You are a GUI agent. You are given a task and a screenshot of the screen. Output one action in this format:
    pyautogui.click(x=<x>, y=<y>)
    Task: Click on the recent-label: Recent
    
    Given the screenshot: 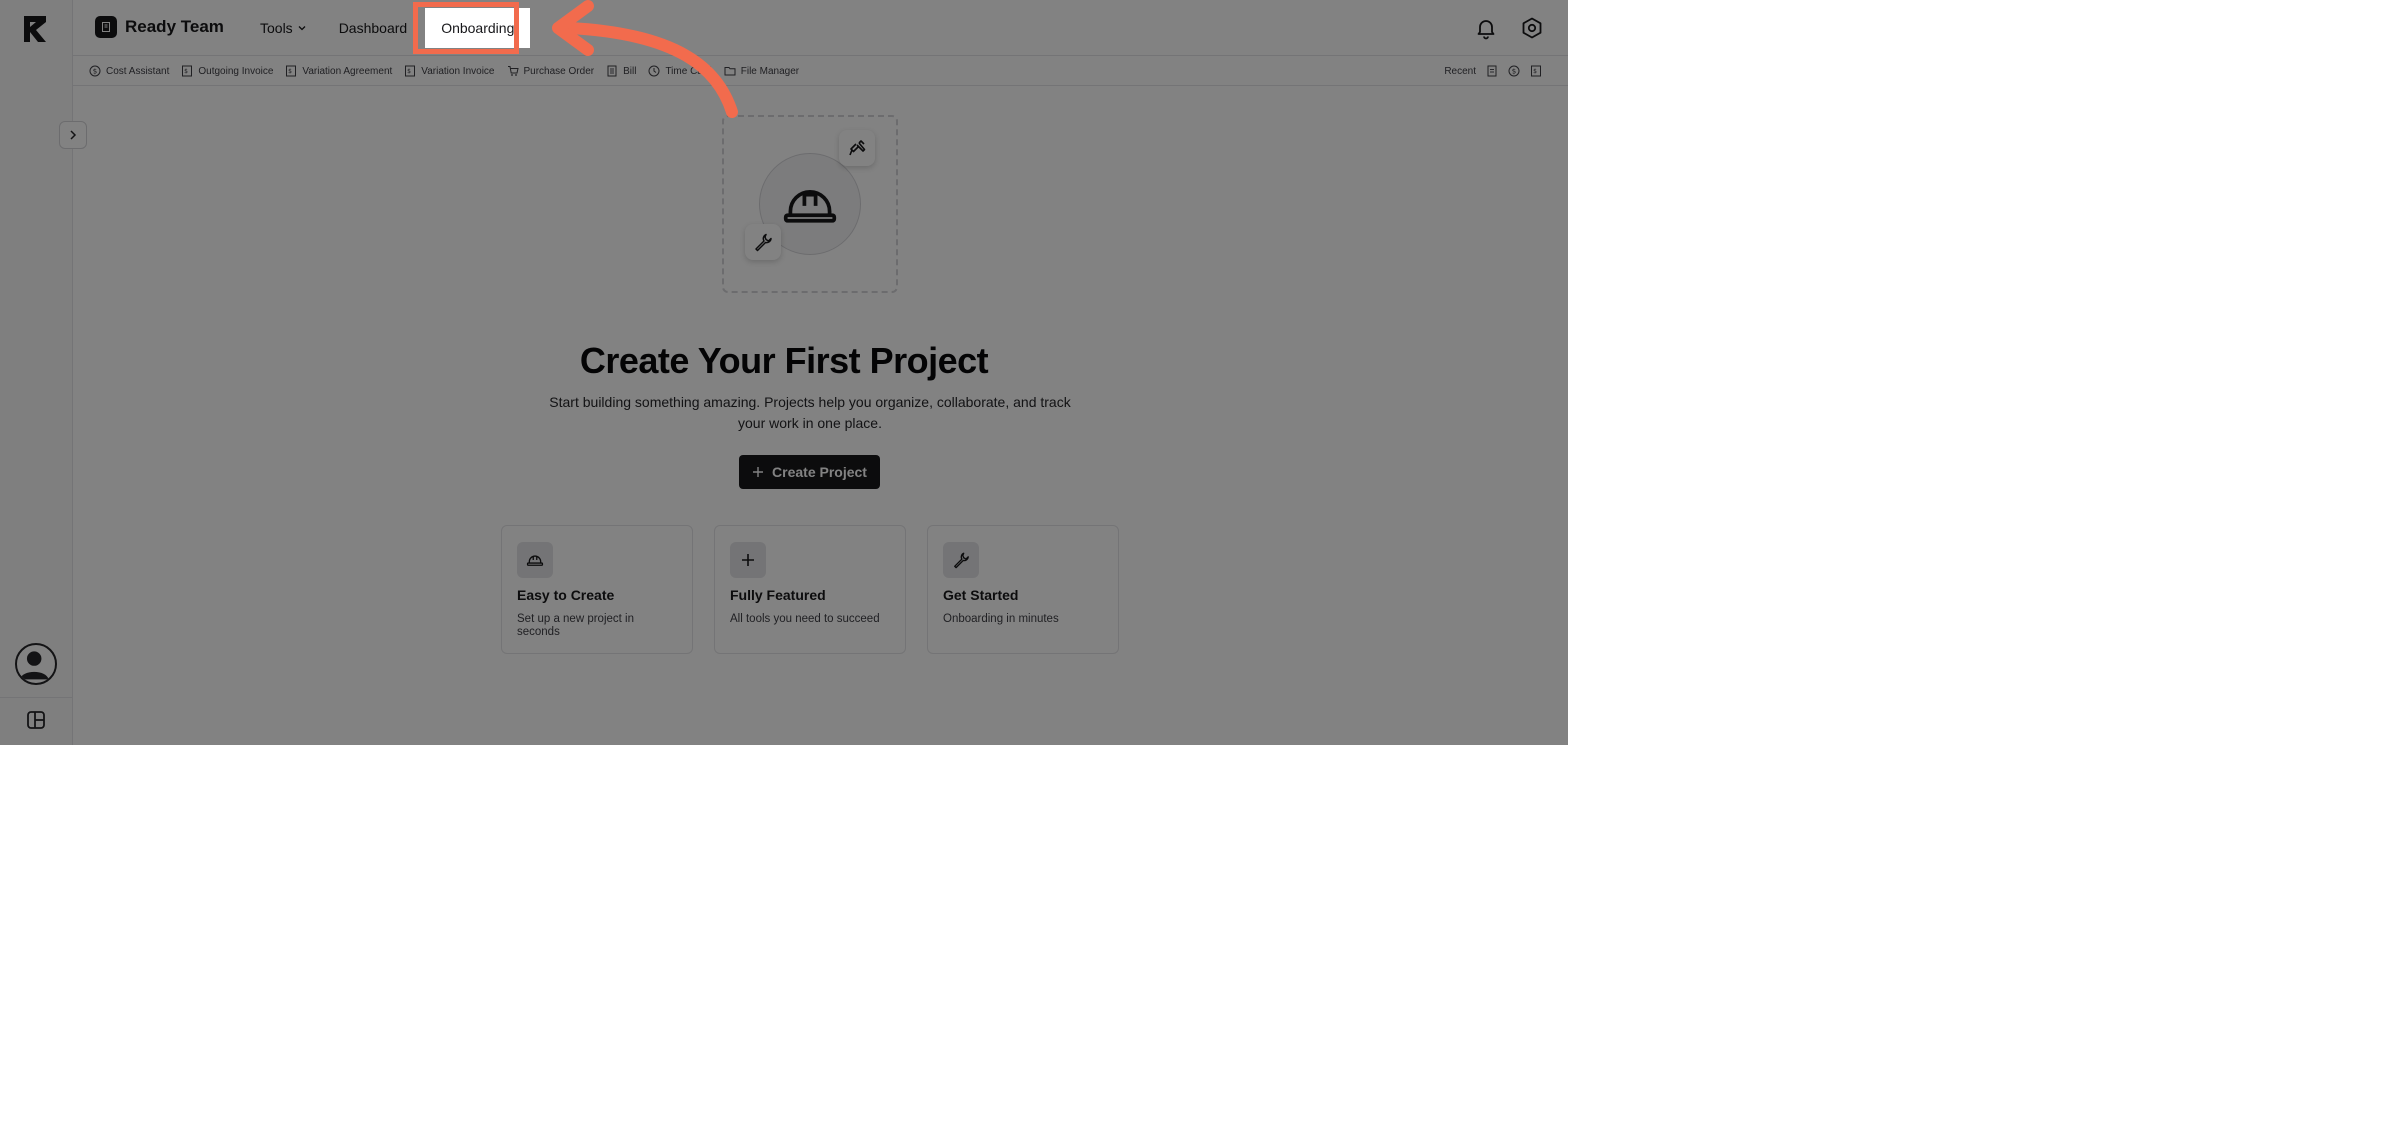 What is the action you would take?
    pyautogui.click(x=1460, y=71)
    